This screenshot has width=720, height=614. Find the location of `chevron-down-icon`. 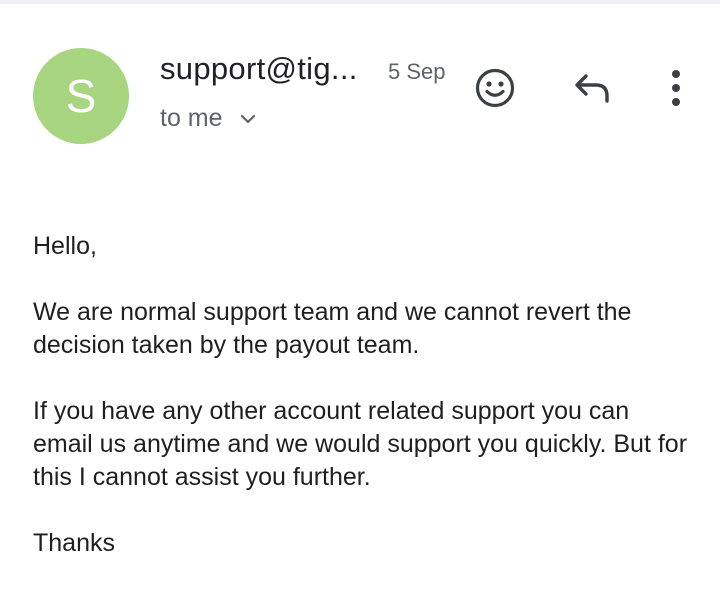

chevron-down-icon is located at coordinates (247, 118).